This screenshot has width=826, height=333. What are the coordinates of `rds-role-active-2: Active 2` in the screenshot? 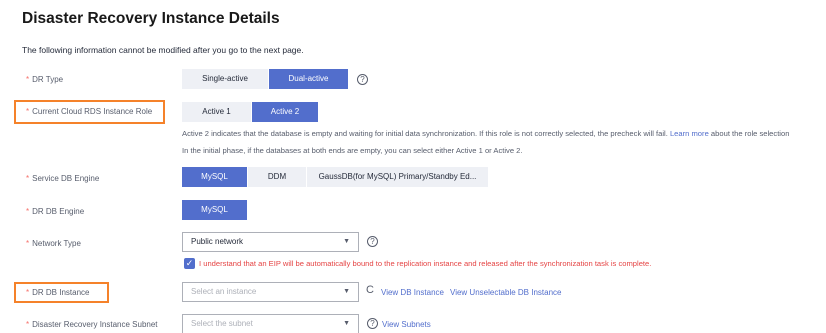 It's located at (285, 112).